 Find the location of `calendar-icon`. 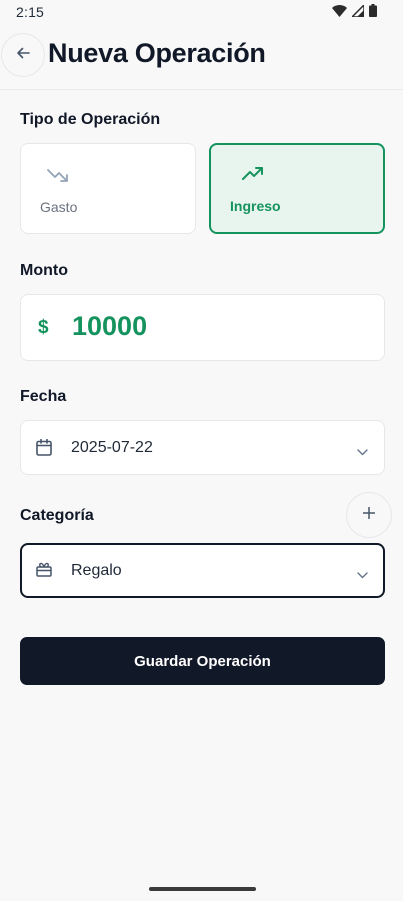

calendar-icon is located at coordinates (44, 449).